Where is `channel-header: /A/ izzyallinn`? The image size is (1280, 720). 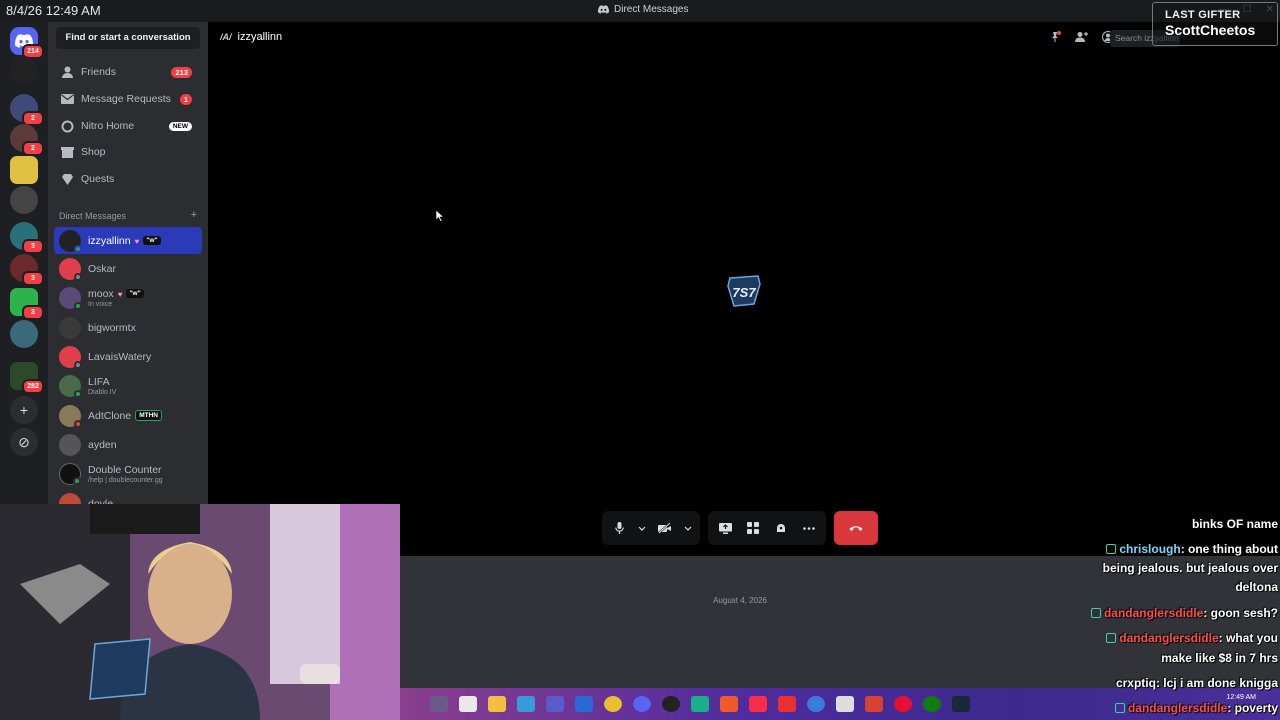
channel-header: /A/ izzyallinn is located at coordinates (251, 37).